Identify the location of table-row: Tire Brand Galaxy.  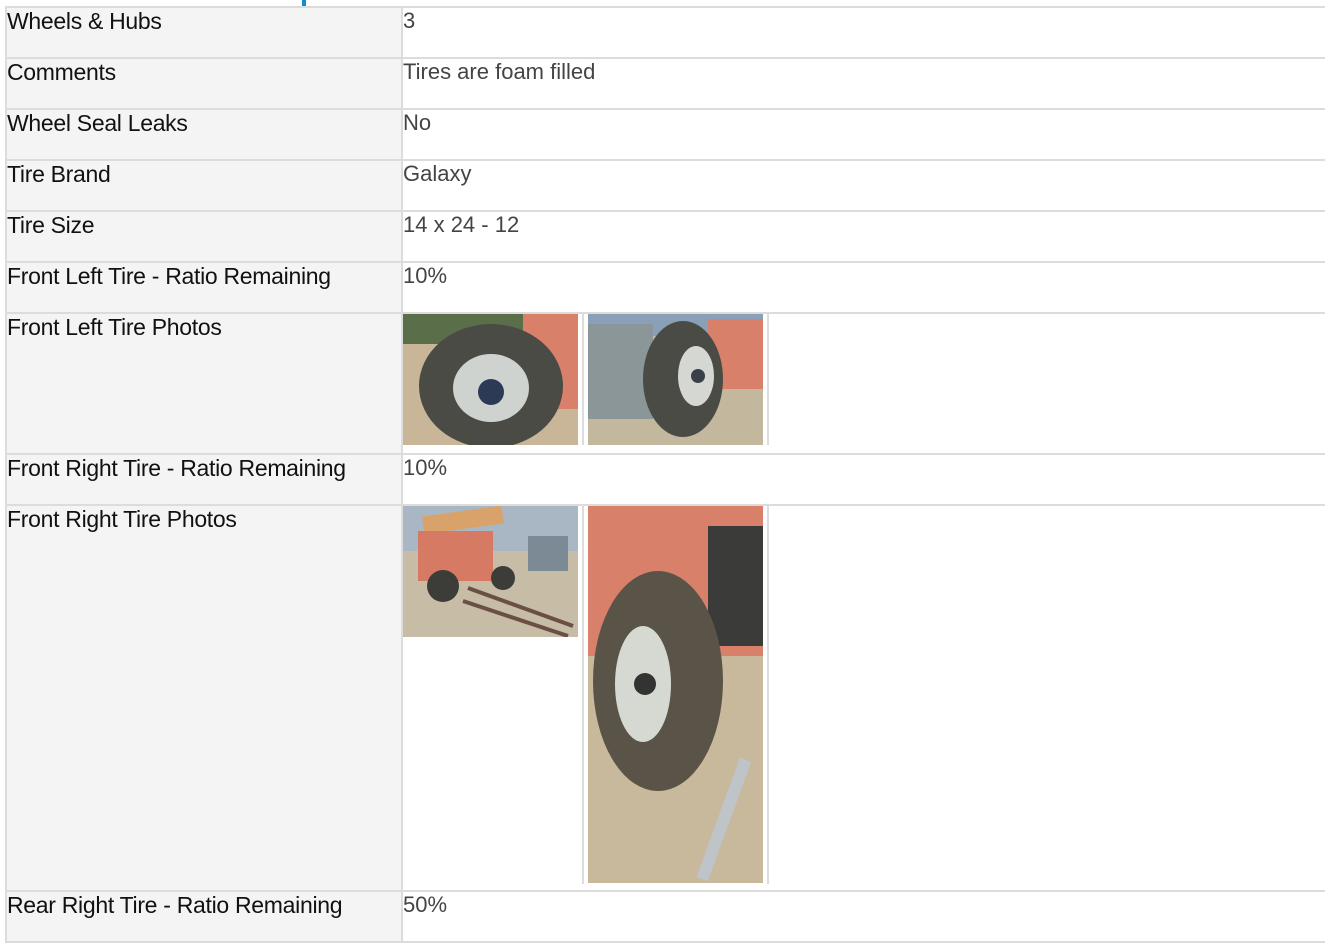
(665, 185).